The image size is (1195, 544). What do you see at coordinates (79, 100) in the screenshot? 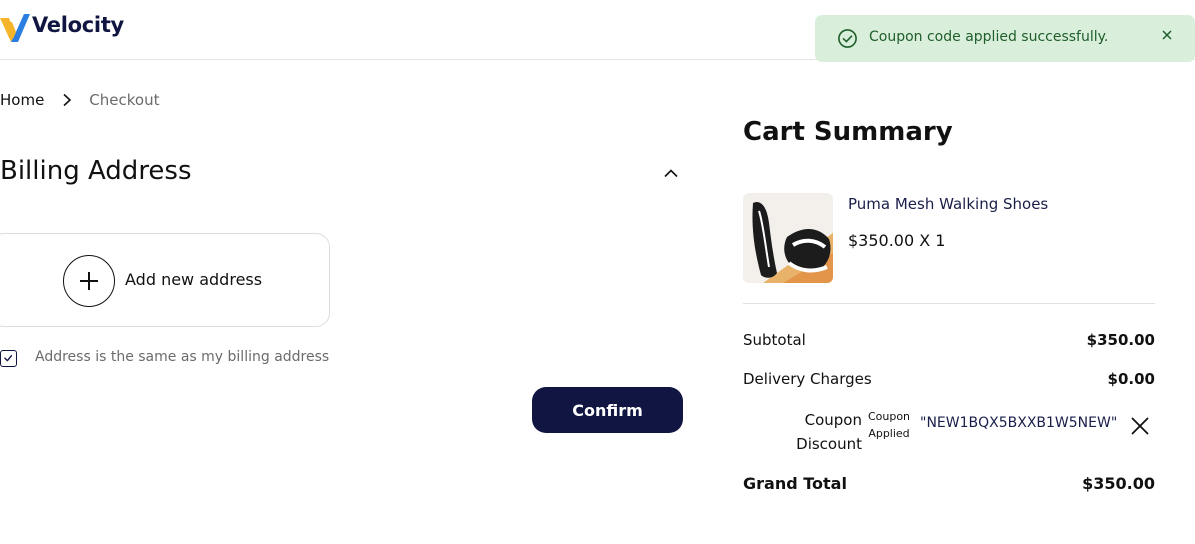
I see `breadcrumb: Home Checkout` at bounding box center [79, 100].